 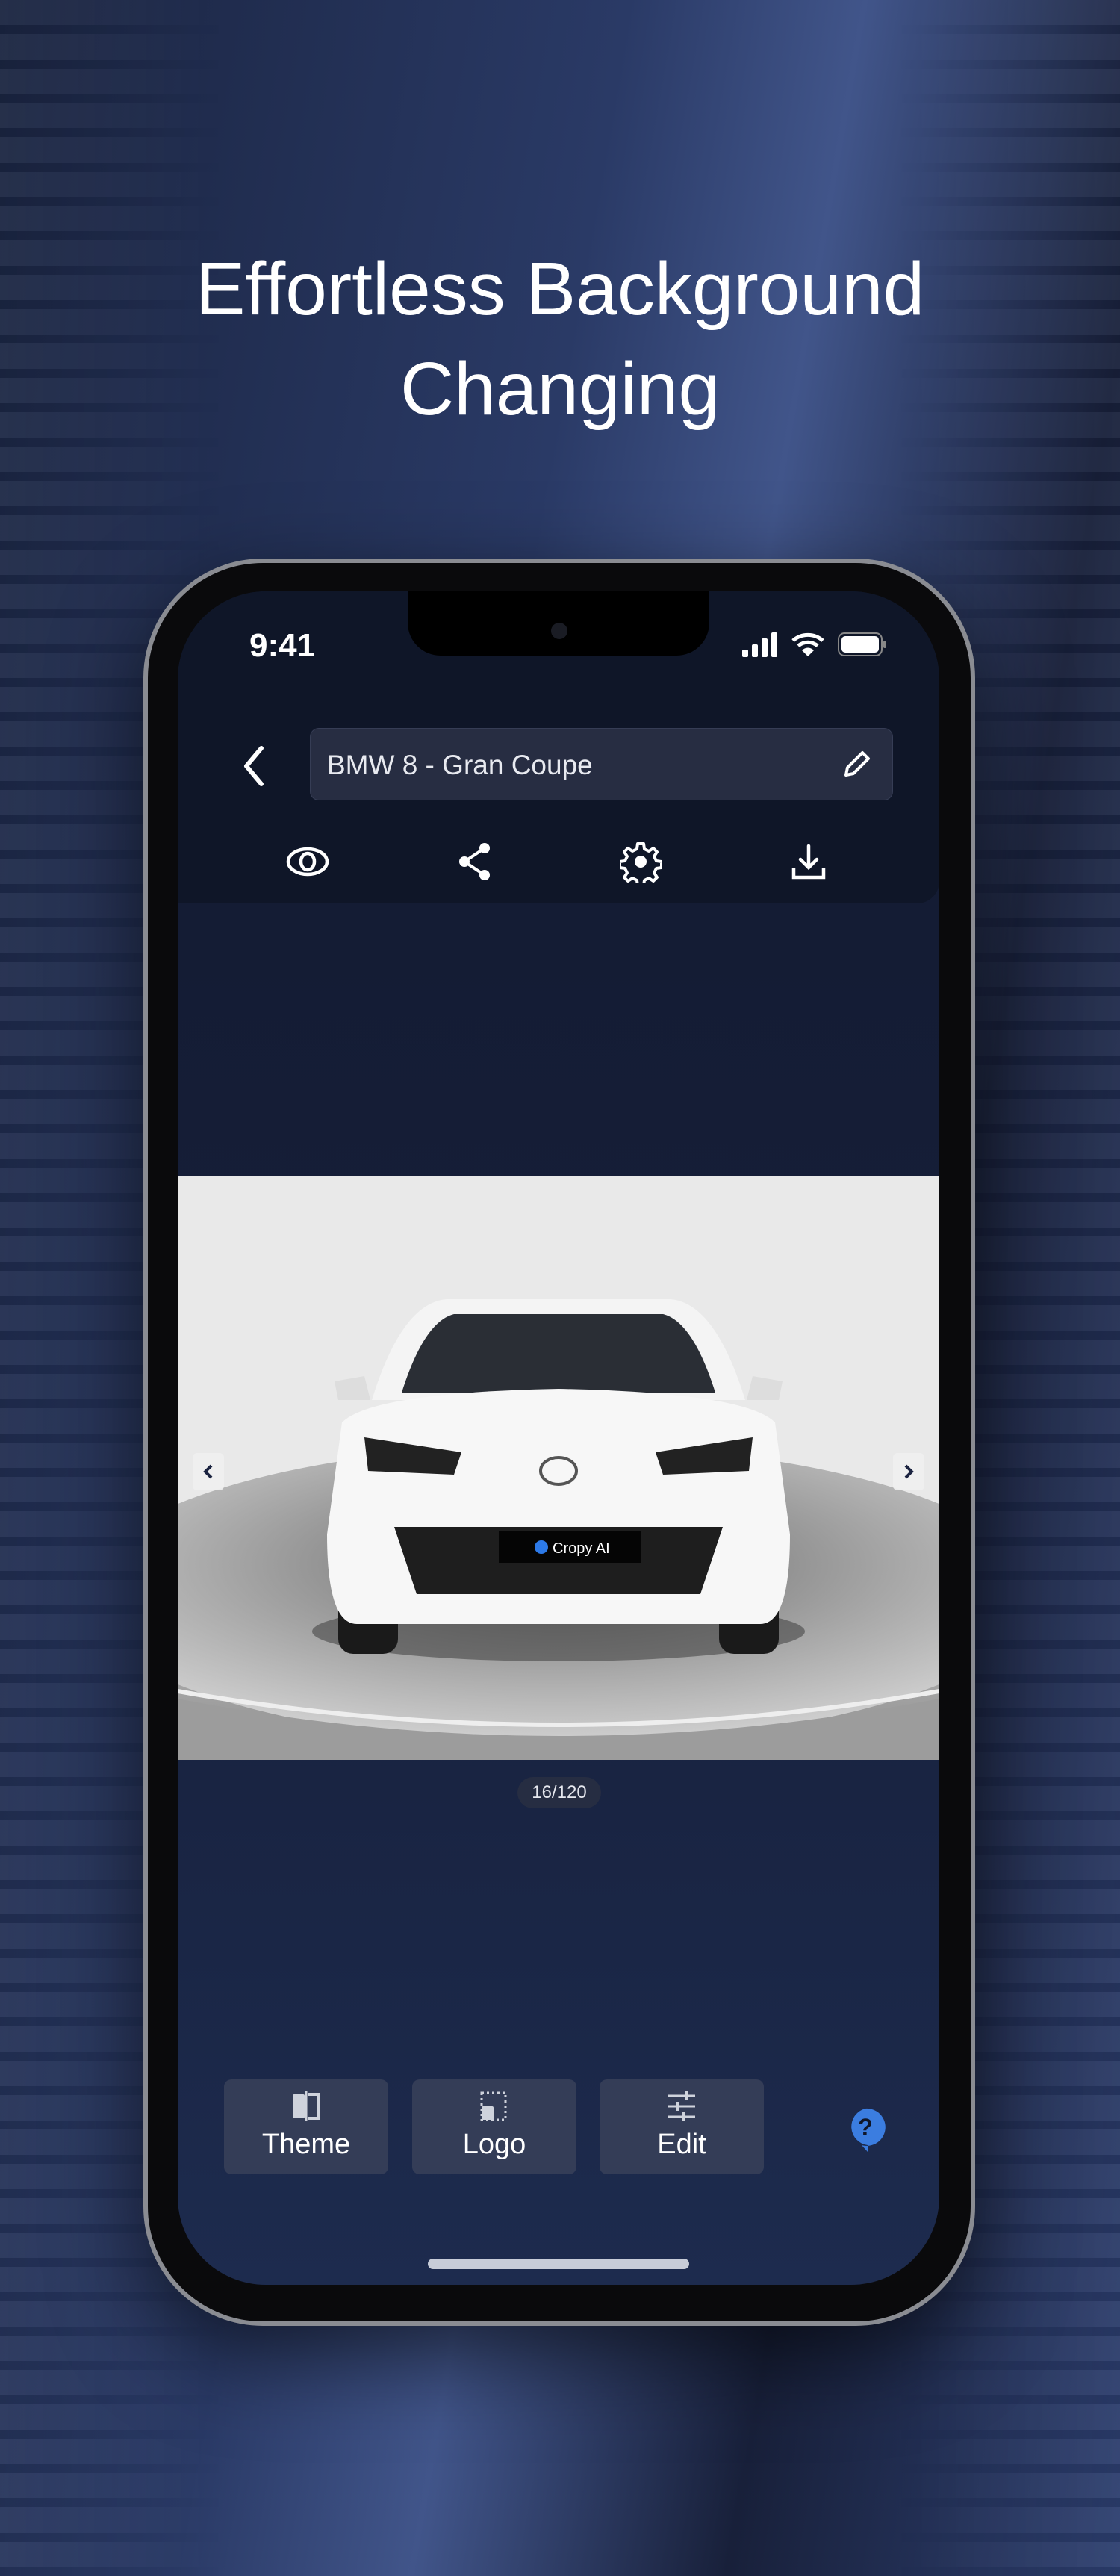 I want to click on project-title: BMW 8 - Gran Coupe, so click(x=460, y=765).